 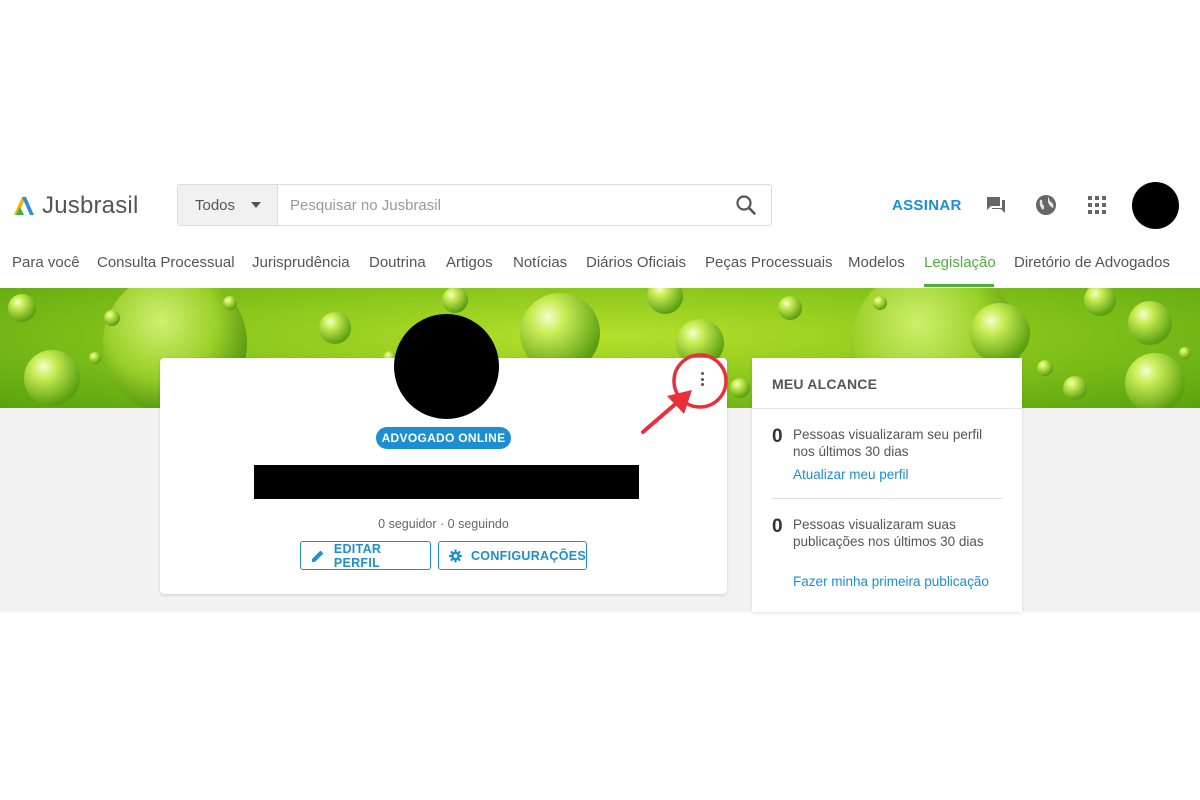 I want to click on globe-icon, so click(x=1046, y=205).